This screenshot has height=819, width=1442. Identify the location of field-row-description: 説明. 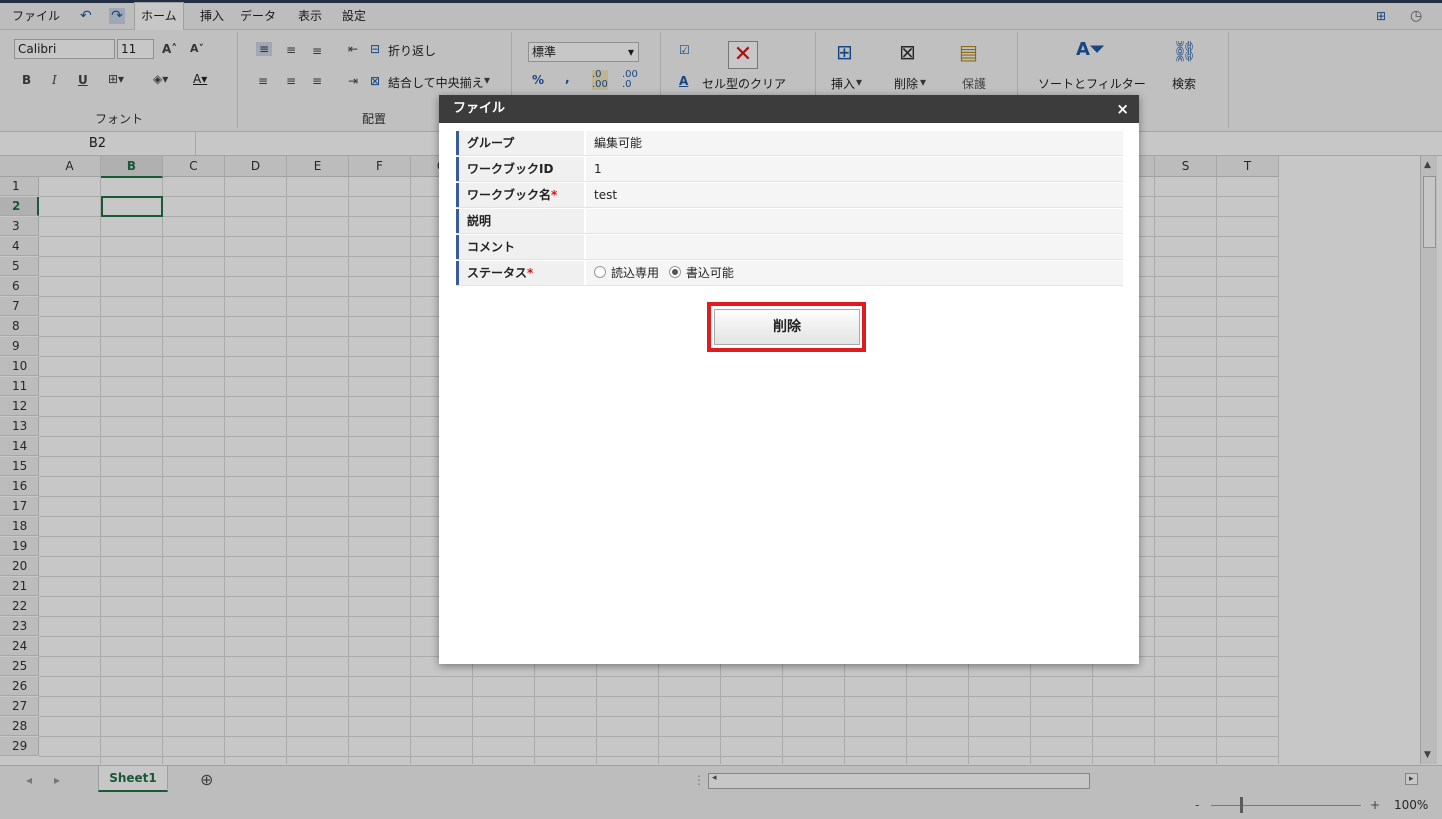
(789, 221).